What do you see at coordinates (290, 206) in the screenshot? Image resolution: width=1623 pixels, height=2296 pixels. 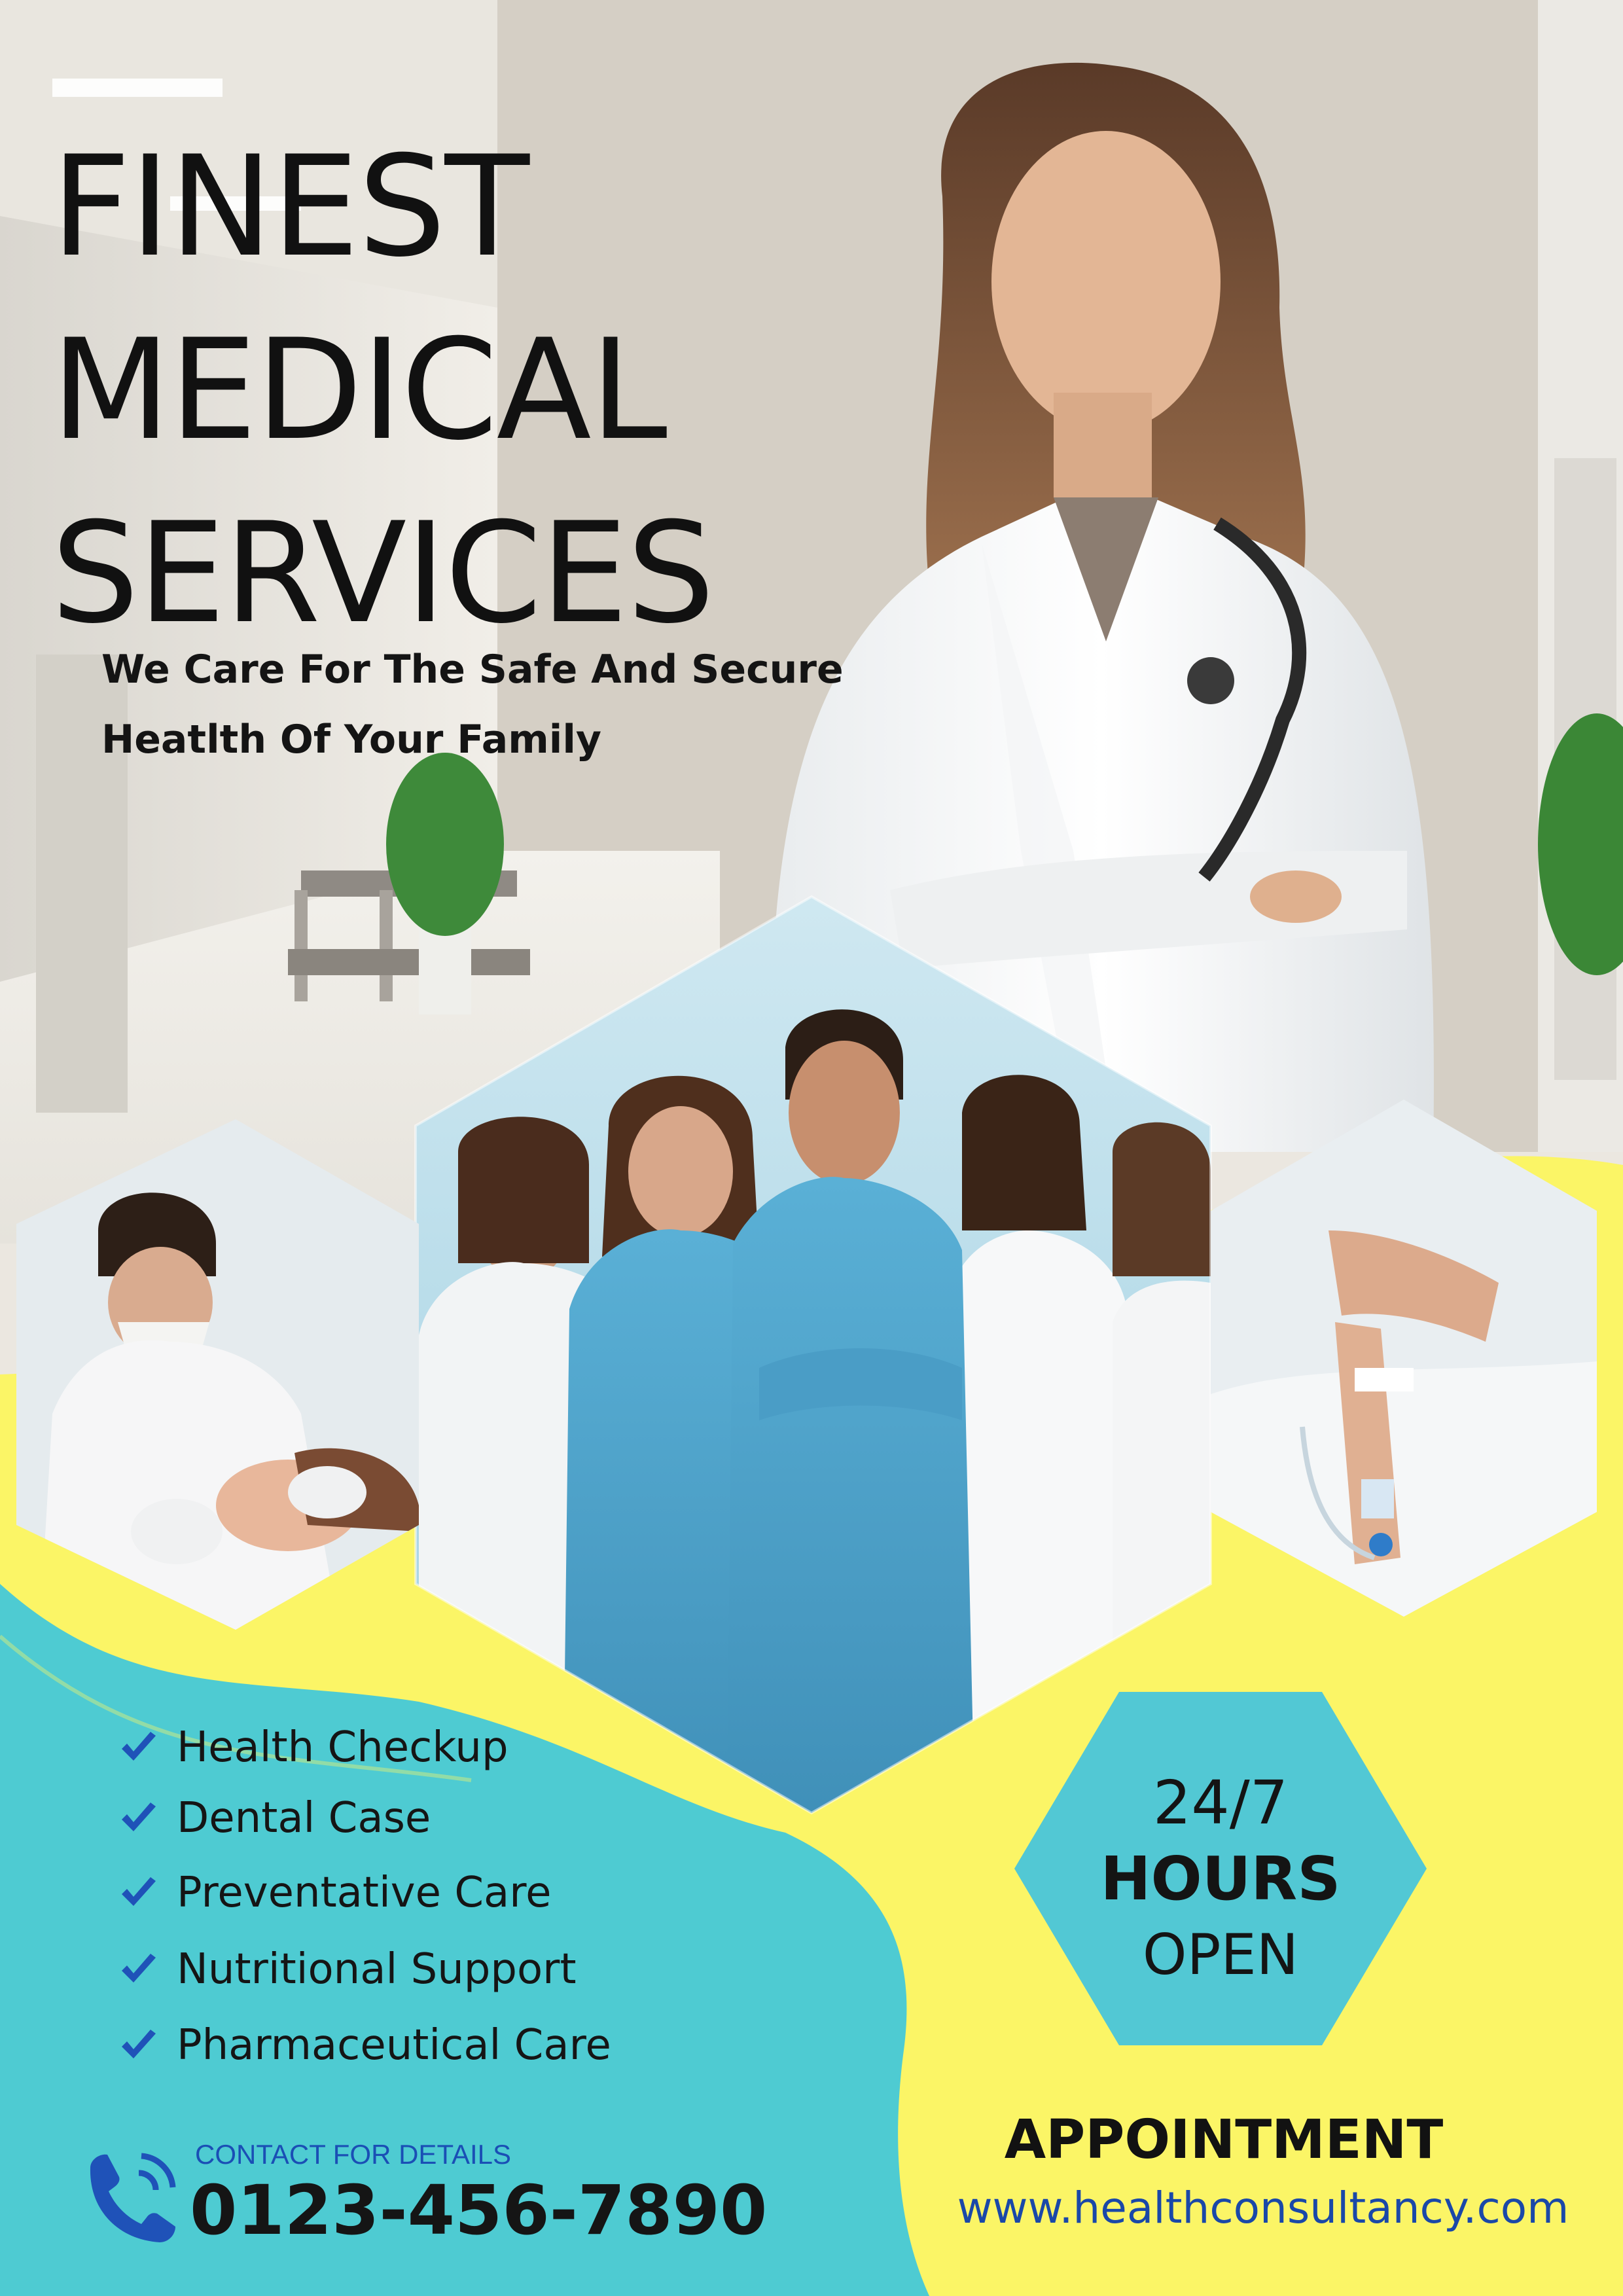 I see `headline-line-1: FINEST` at bounding box center [290, 206].